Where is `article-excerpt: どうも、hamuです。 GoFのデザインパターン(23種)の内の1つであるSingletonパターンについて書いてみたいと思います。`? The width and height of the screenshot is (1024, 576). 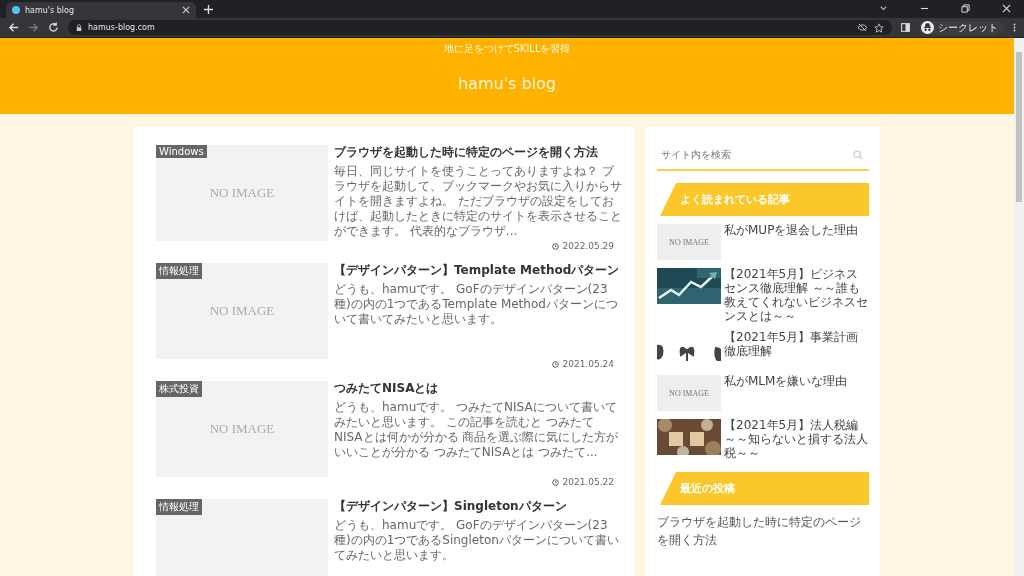 article-excerpt: どうも、hamuです。 GoFのデザインパターン(23種)の内の1つであるSingletonパターンについて書いてみたいと思います。 is located at coordinates (477, 540).